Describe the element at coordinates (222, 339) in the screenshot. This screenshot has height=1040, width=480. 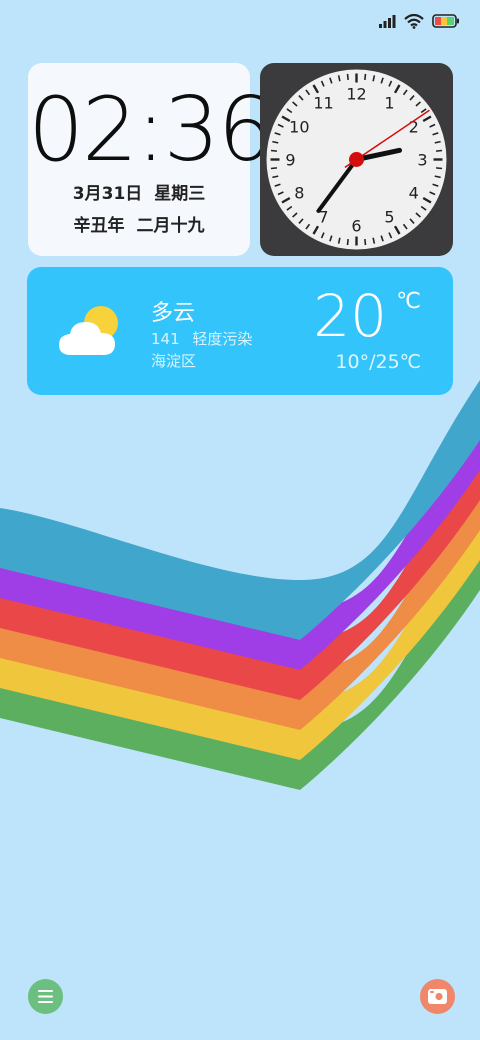
I see `aqi-label: 轻度污染` at that location.